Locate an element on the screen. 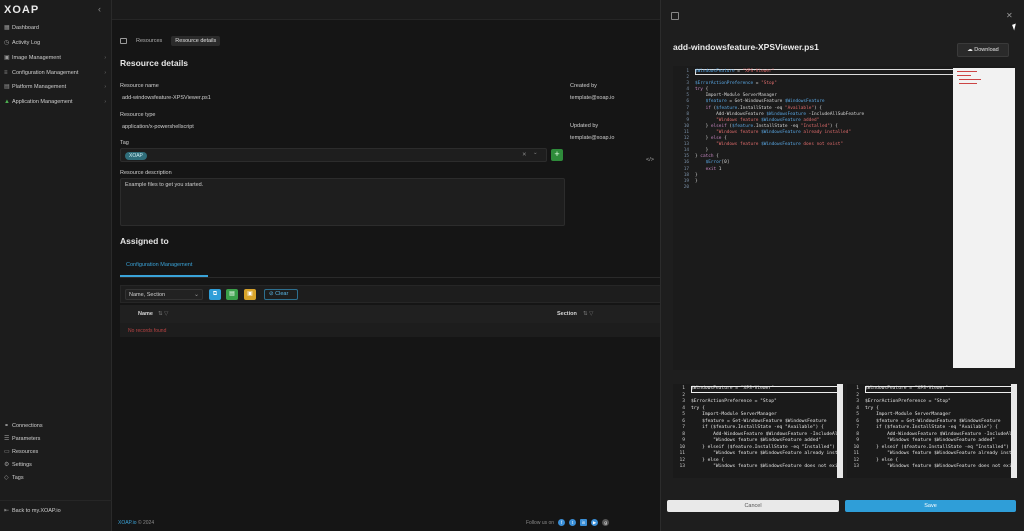 This screenshot has height=531, width=1024. sidebar-item-settings: ⚙ Settings is located at coordinates (56, 464).